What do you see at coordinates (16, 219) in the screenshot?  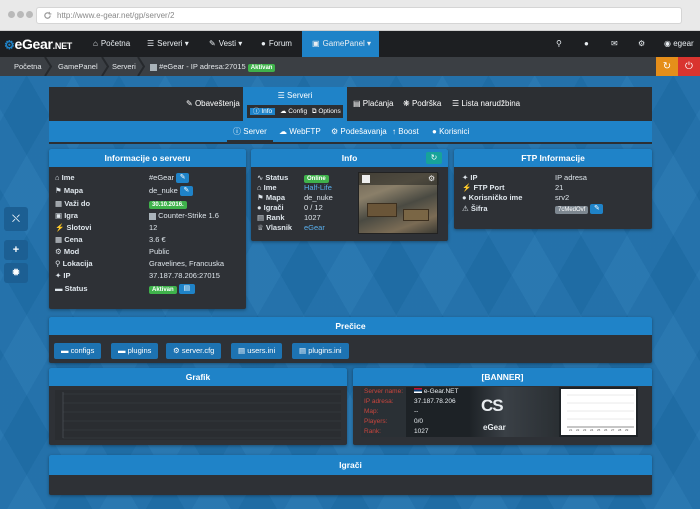 I see `cart-button: ⛌` at bounding box center [16, 219].